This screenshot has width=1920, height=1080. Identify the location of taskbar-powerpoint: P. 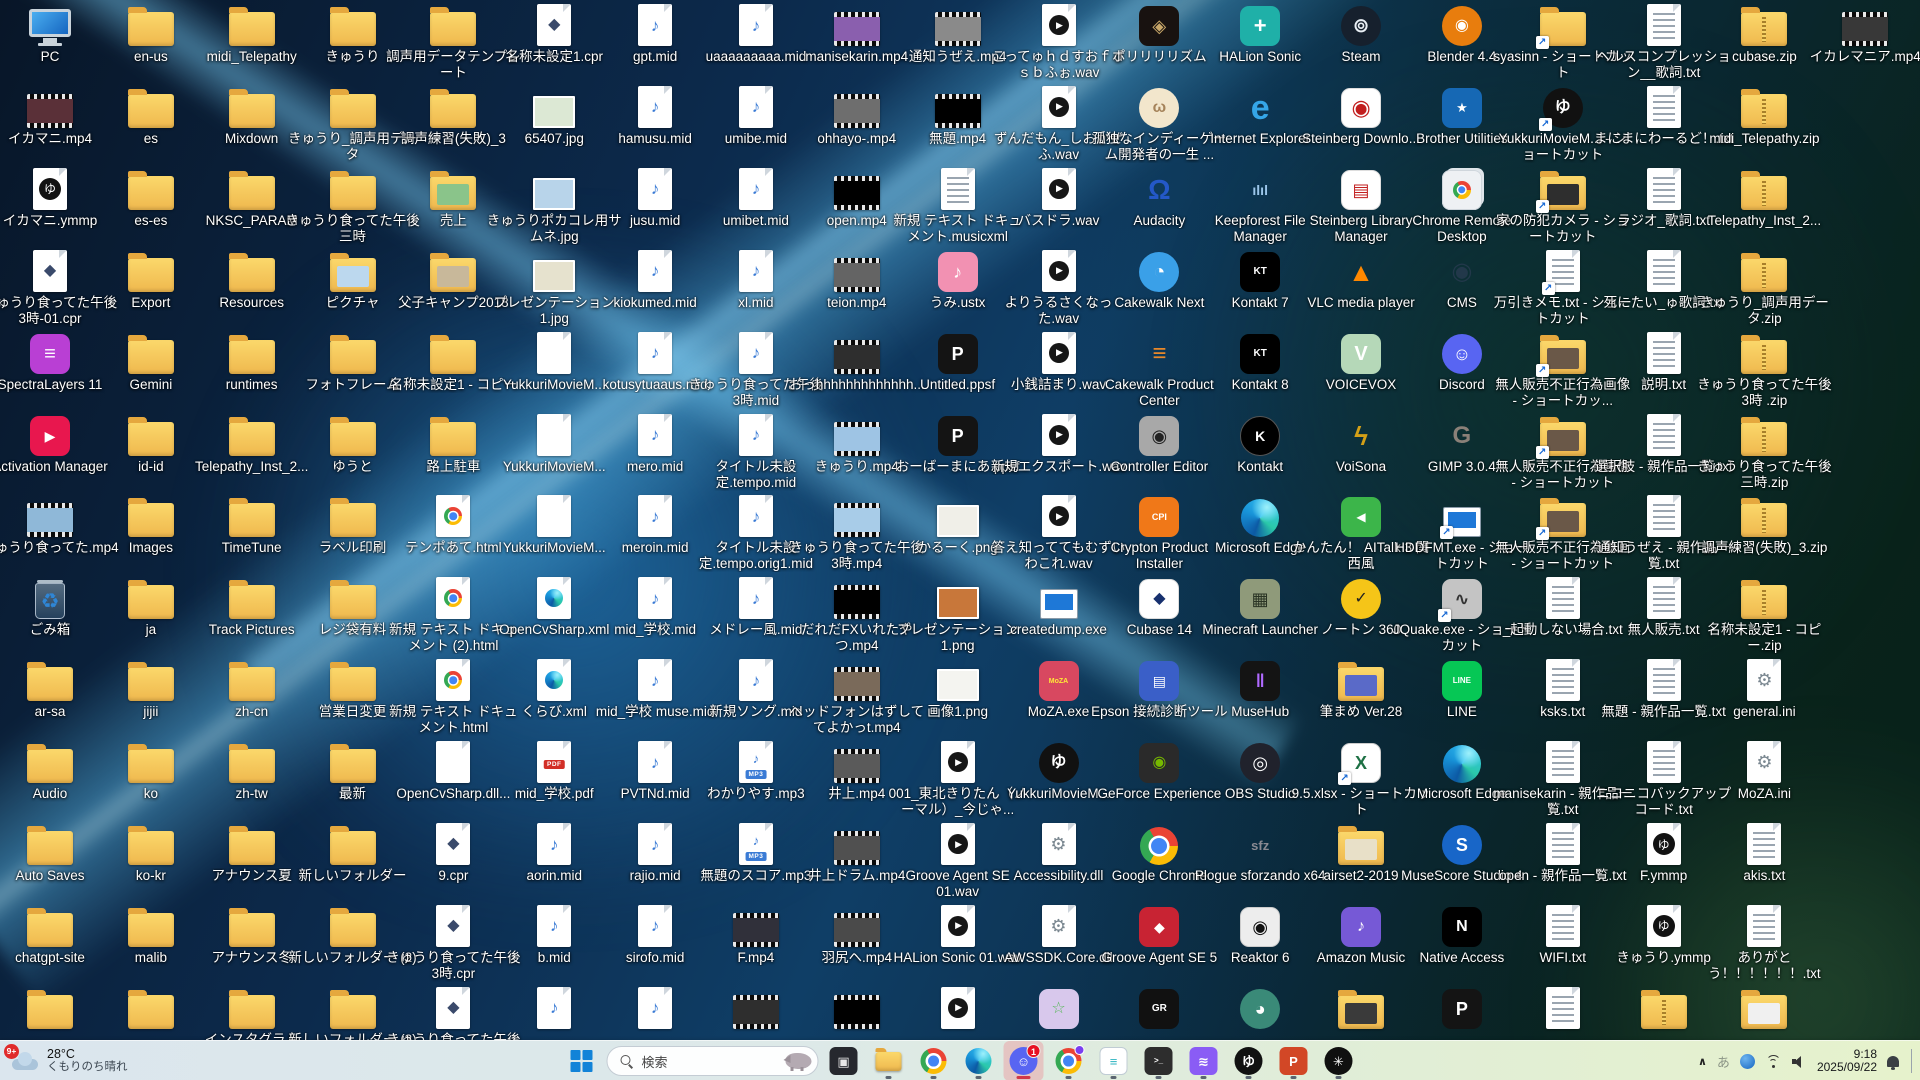
(1294, 1060).